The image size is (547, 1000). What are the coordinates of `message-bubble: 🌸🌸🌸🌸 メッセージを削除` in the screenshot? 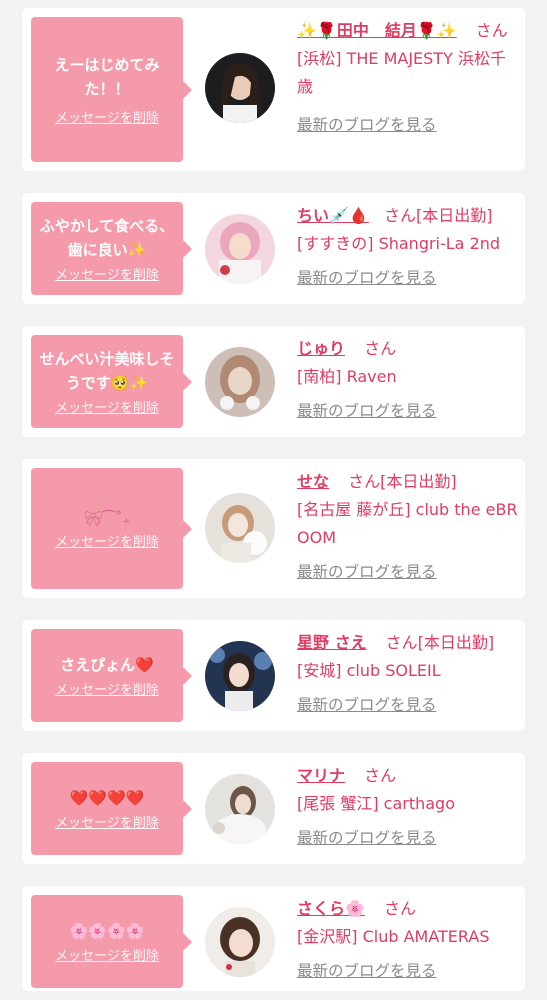 It's located at (111, 941).